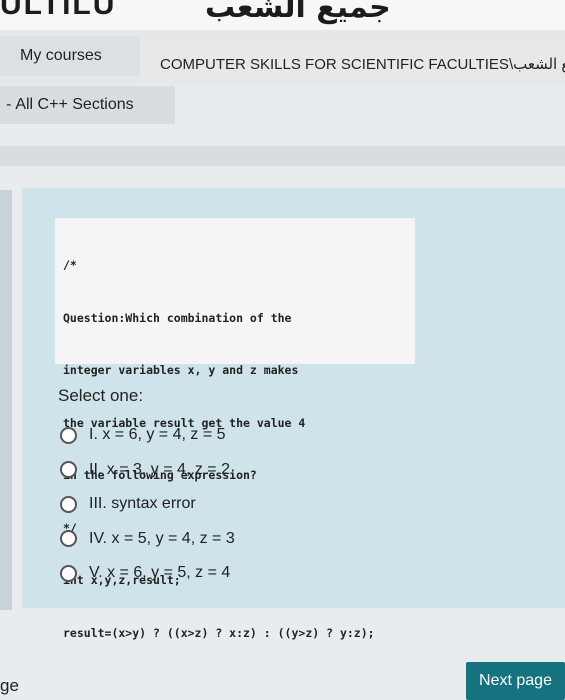  I want to click on answer-option-label: IV. x = 5, y = 4, z = 3, so click(162, 538).